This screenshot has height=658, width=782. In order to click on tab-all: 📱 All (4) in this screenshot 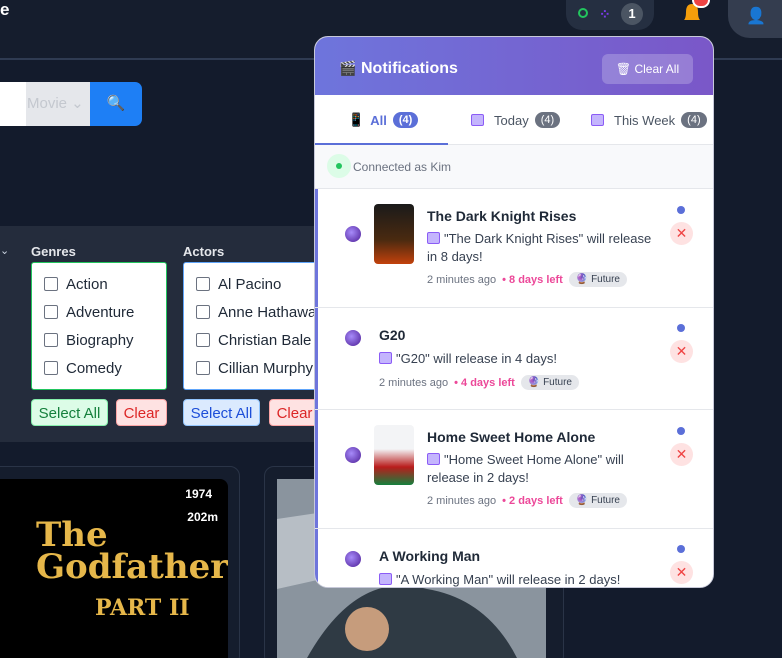, I will do `click(383, 120)`.